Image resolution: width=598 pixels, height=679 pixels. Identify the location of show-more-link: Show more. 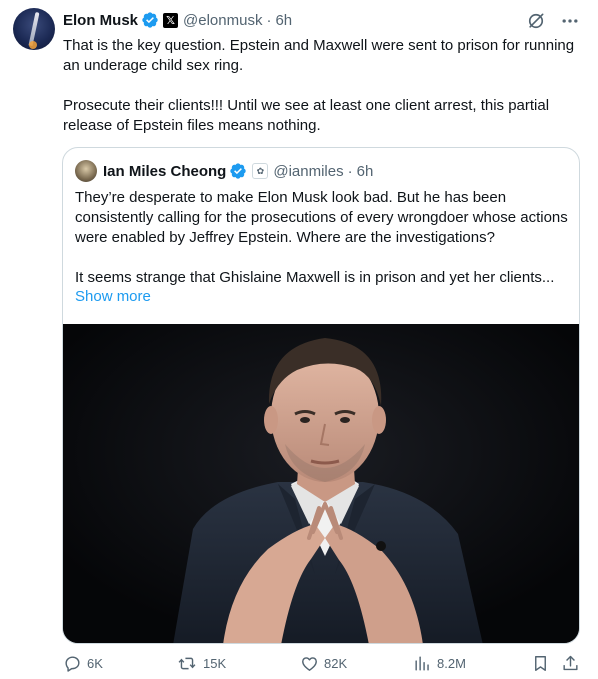
(113, 296).